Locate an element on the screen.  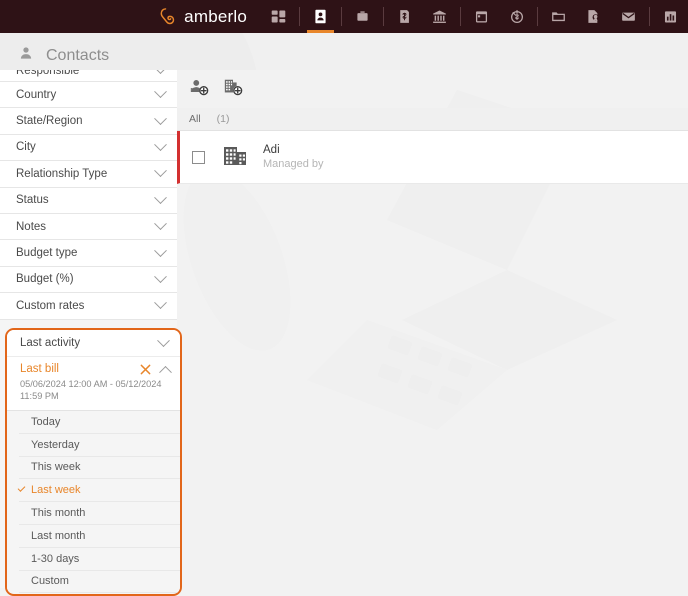
filter-row-state-region: State/Region is located at coordinates (88, 121).